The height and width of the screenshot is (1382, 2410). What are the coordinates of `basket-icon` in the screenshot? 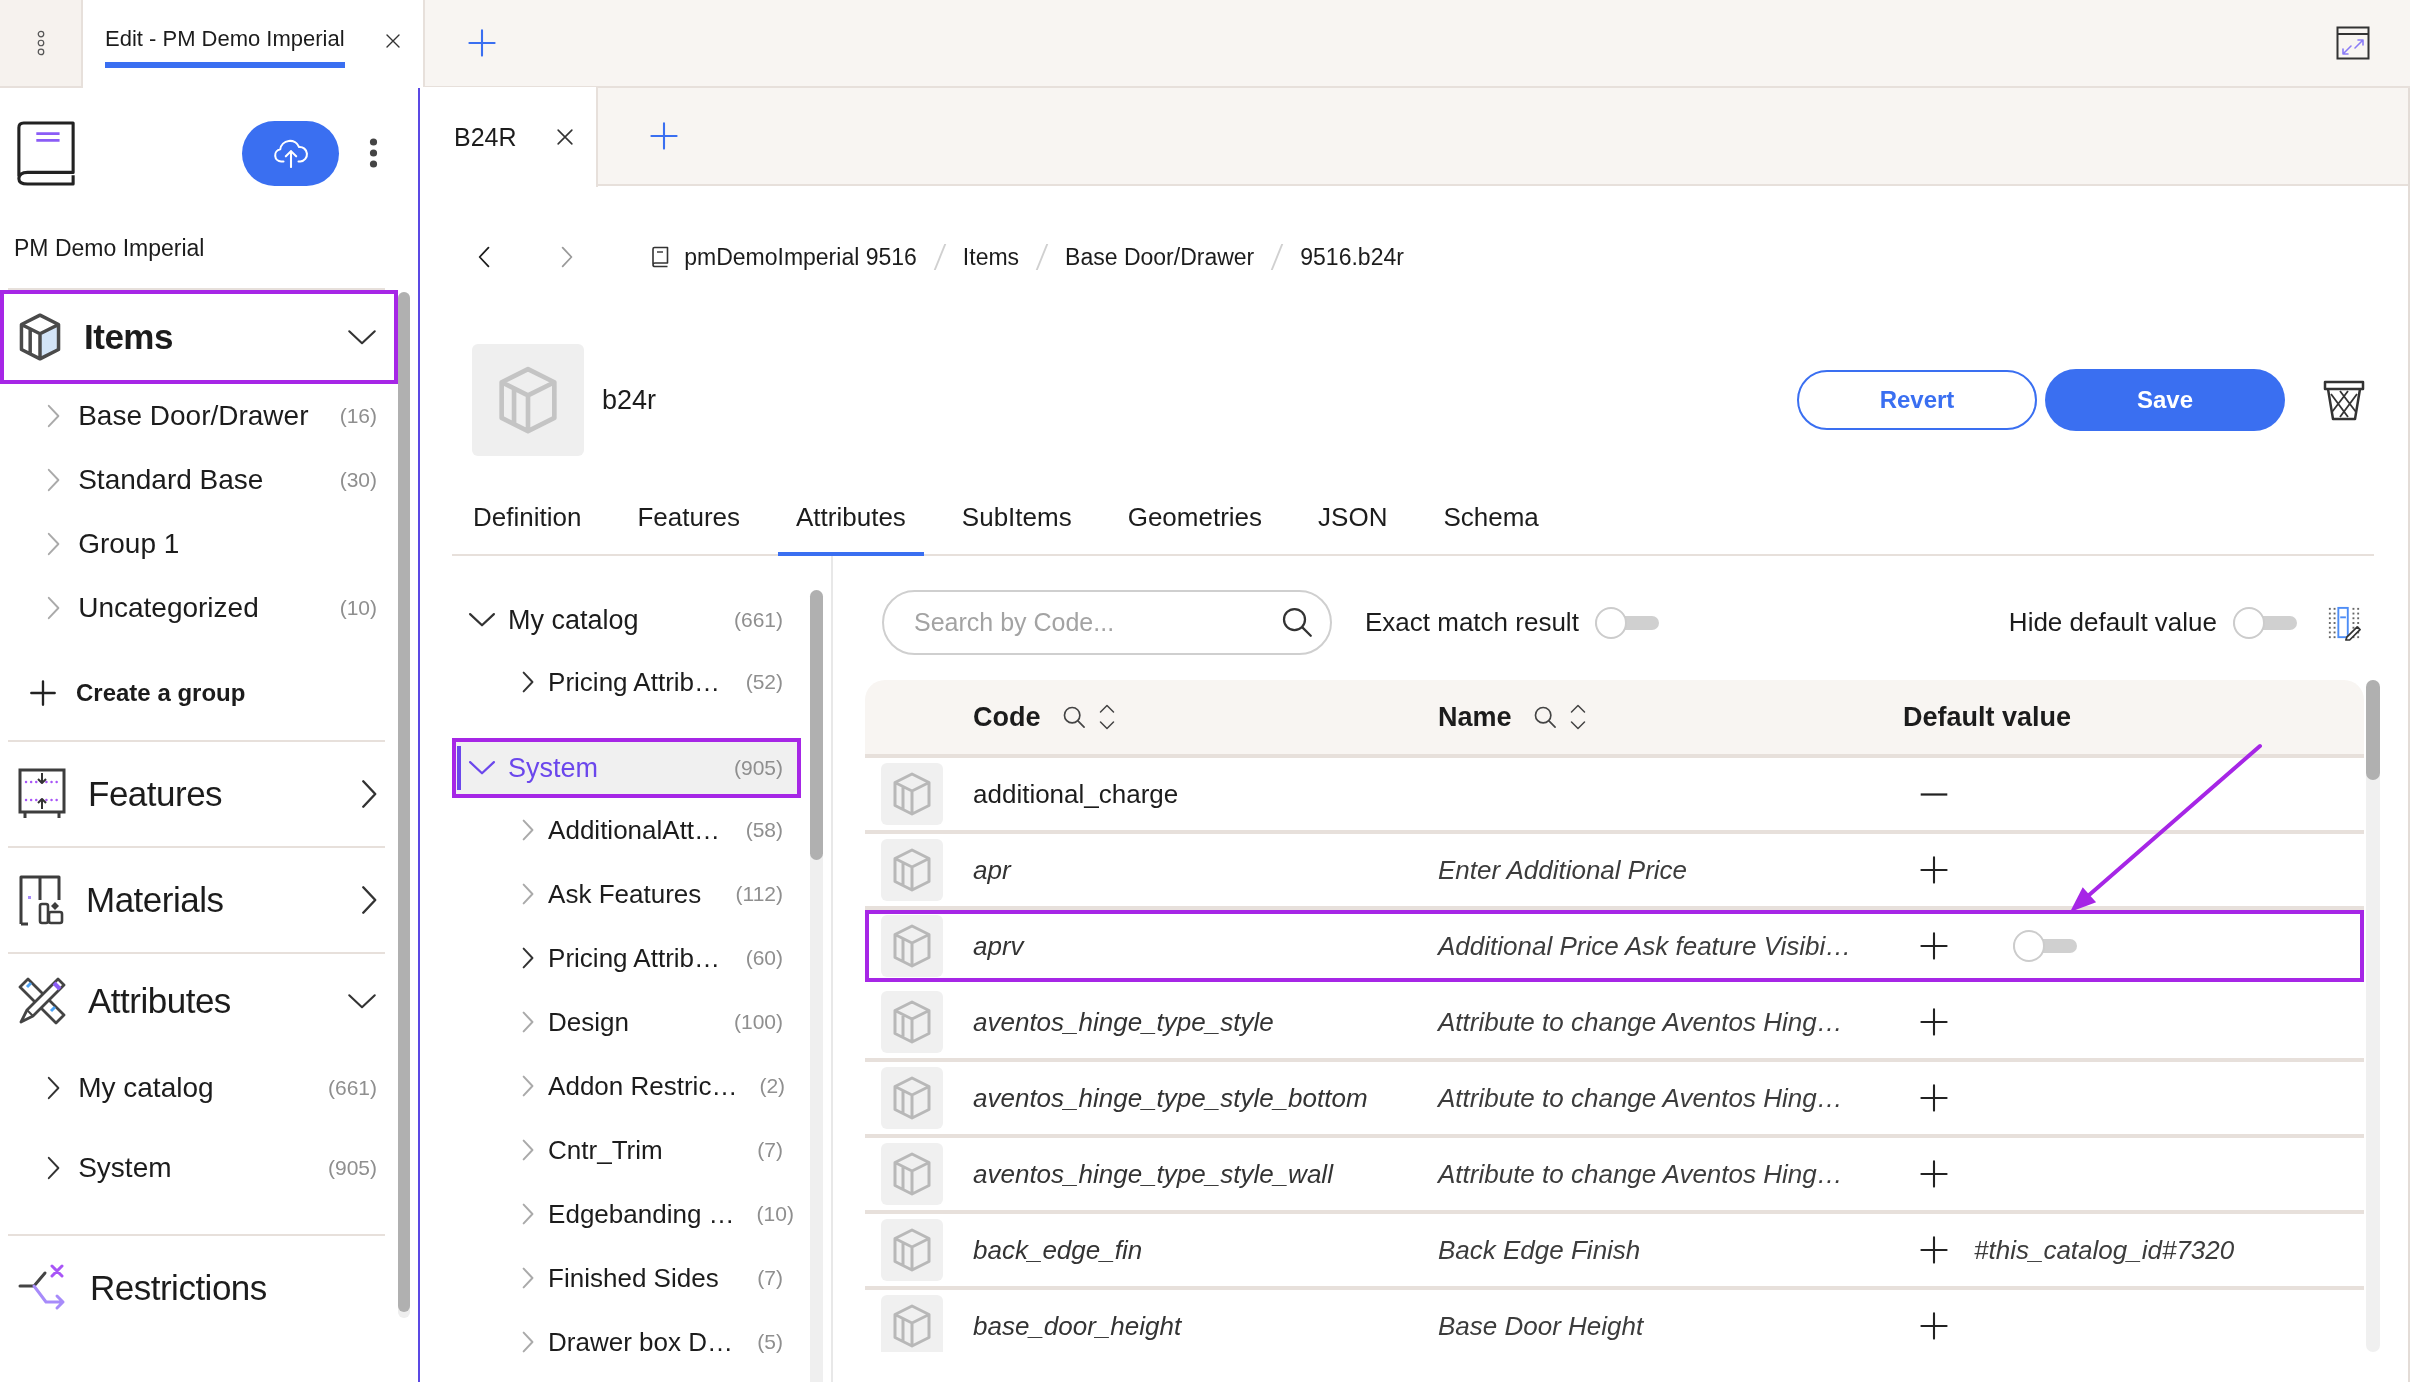 It's located at (2344, 400).